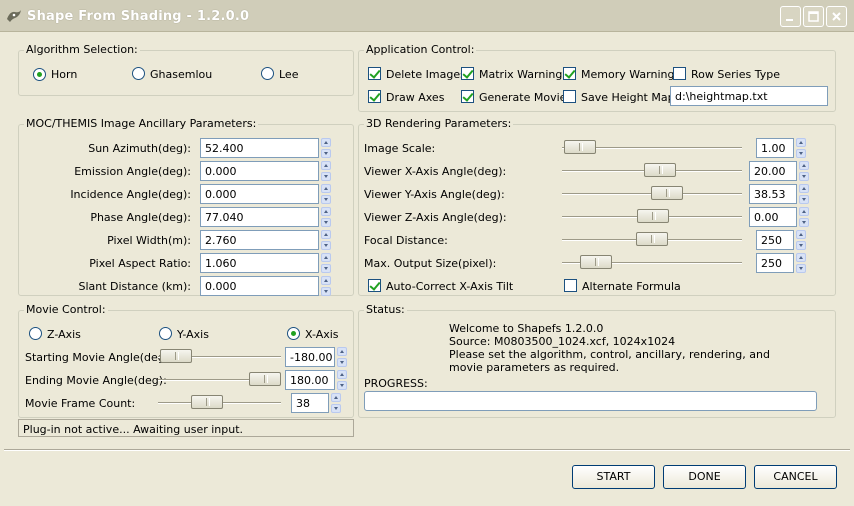 Image resolution: width=854 pixels, height=506 pixels. What do you see at coordinates (522, 97) in the screenshot?
I see `generate-movie-label: Generate Movie` at bounding box center [522, 97].